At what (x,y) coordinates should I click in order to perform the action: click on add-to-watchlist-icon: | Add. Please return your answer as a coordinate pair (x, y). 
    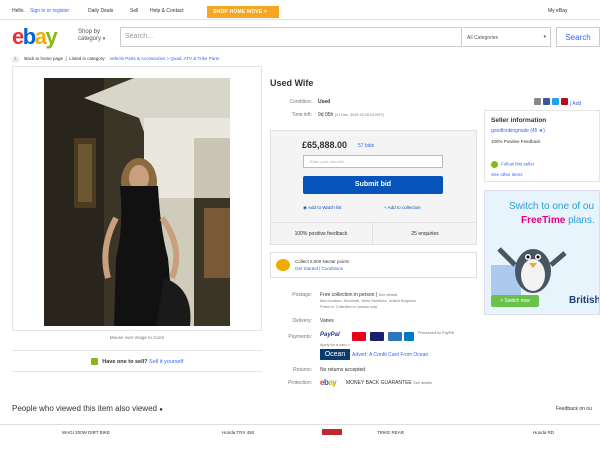
    Looking at the image, I should click on (575, 104).